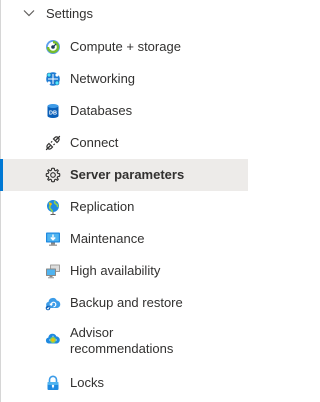 This screenshot has height=402, width=320. I want to click on svg-text: DB, so click(53, 114).